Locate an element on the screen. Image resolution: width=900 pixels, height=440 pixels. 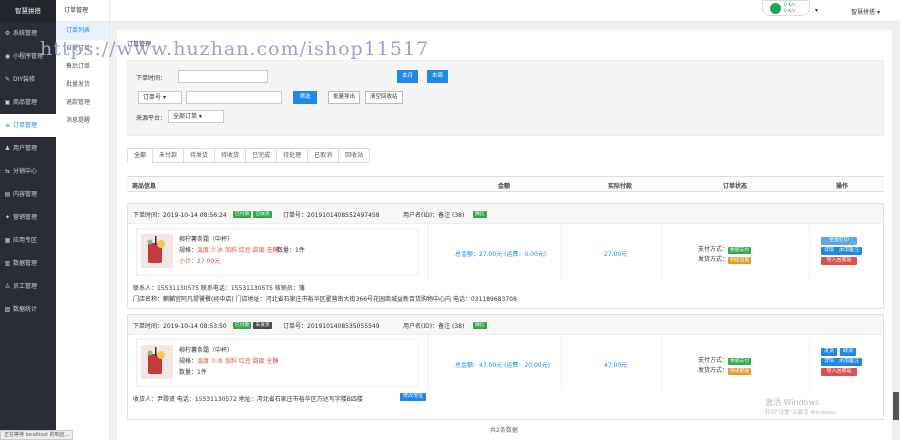
print-all-button: 全部打印 is located at coordinates (839, 241).